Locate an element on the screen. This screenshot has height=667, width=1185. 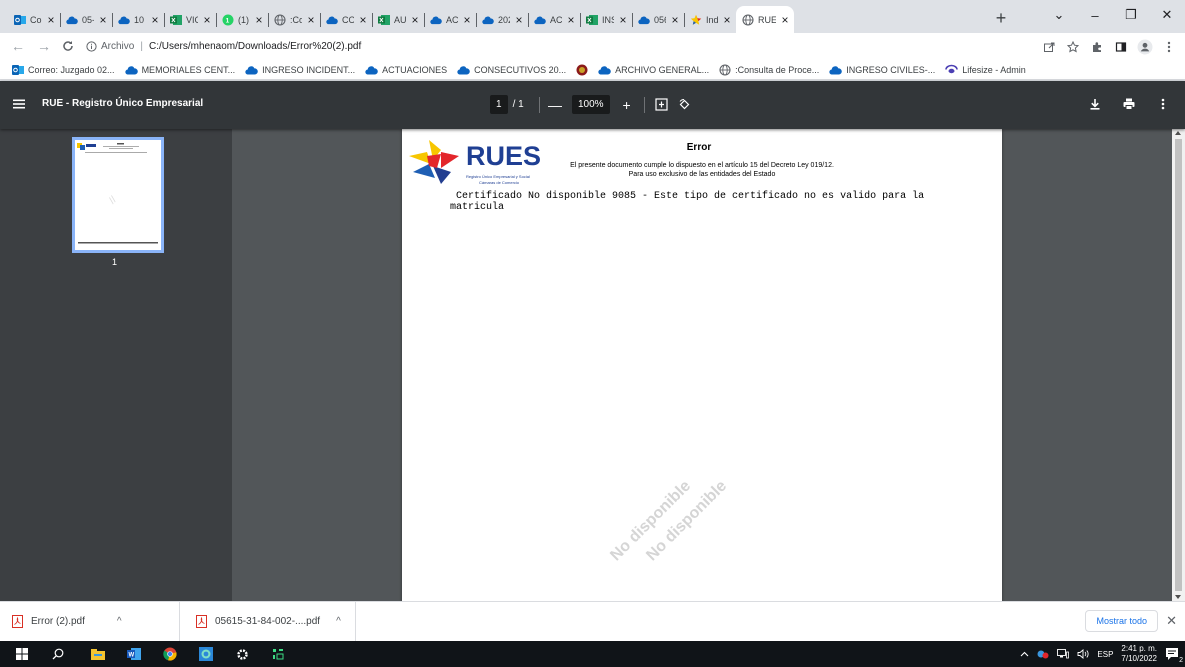
volume-icon is located at coordinates (1083, 654).